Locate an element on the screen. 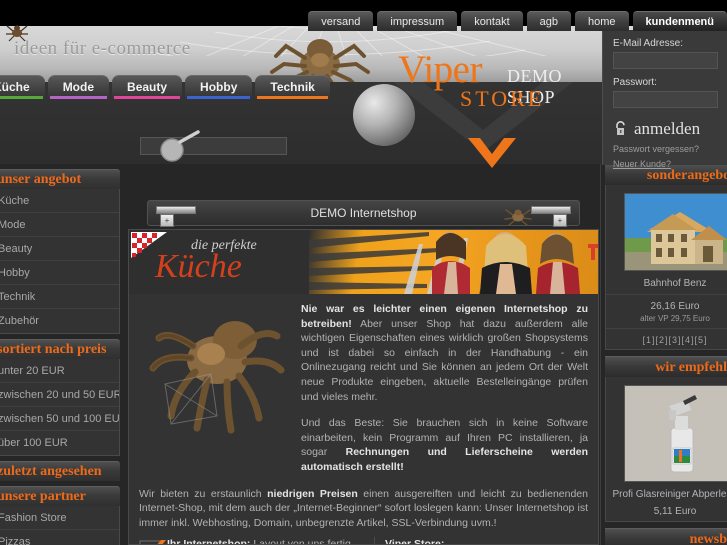 The width and height of the screenshot is (727, 545). topnav-label-3: agb is located at coordinates (549, 22).